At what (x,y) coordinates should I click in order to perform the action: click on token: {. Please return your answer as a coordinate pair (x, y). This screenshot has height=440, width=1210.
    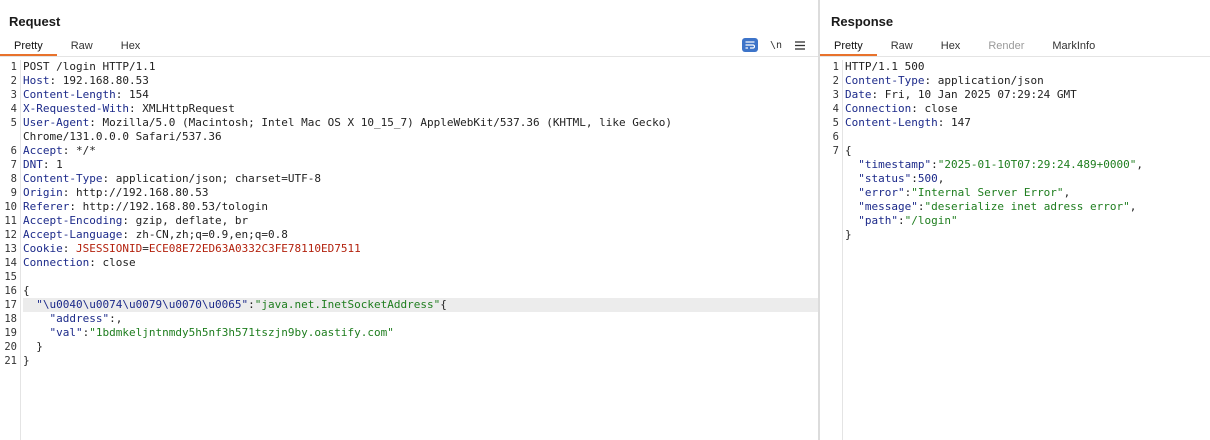
    Looking at the image, I should click on (848, 150).